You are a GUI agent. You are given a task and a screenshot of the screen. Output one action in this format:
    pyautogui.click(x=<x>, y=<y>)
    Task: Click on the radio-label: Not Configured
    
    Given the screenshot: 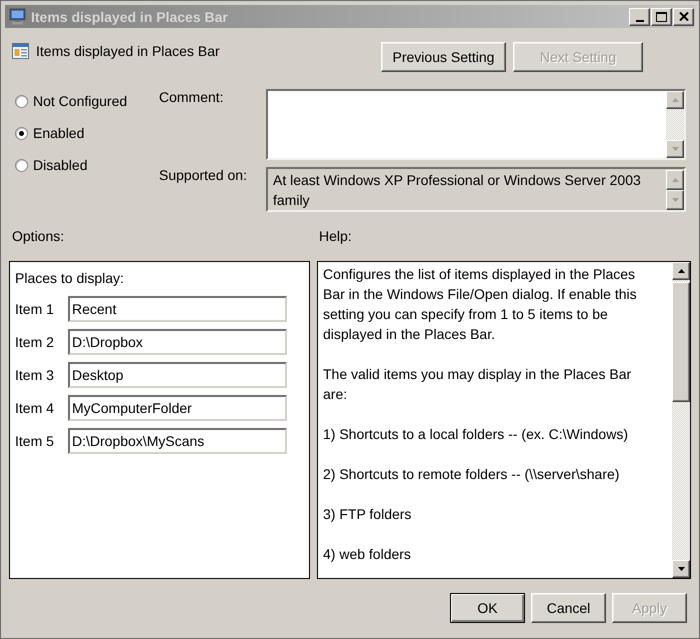 What is the action you would take?
    pyautogui.click(x=80, y=101)
    